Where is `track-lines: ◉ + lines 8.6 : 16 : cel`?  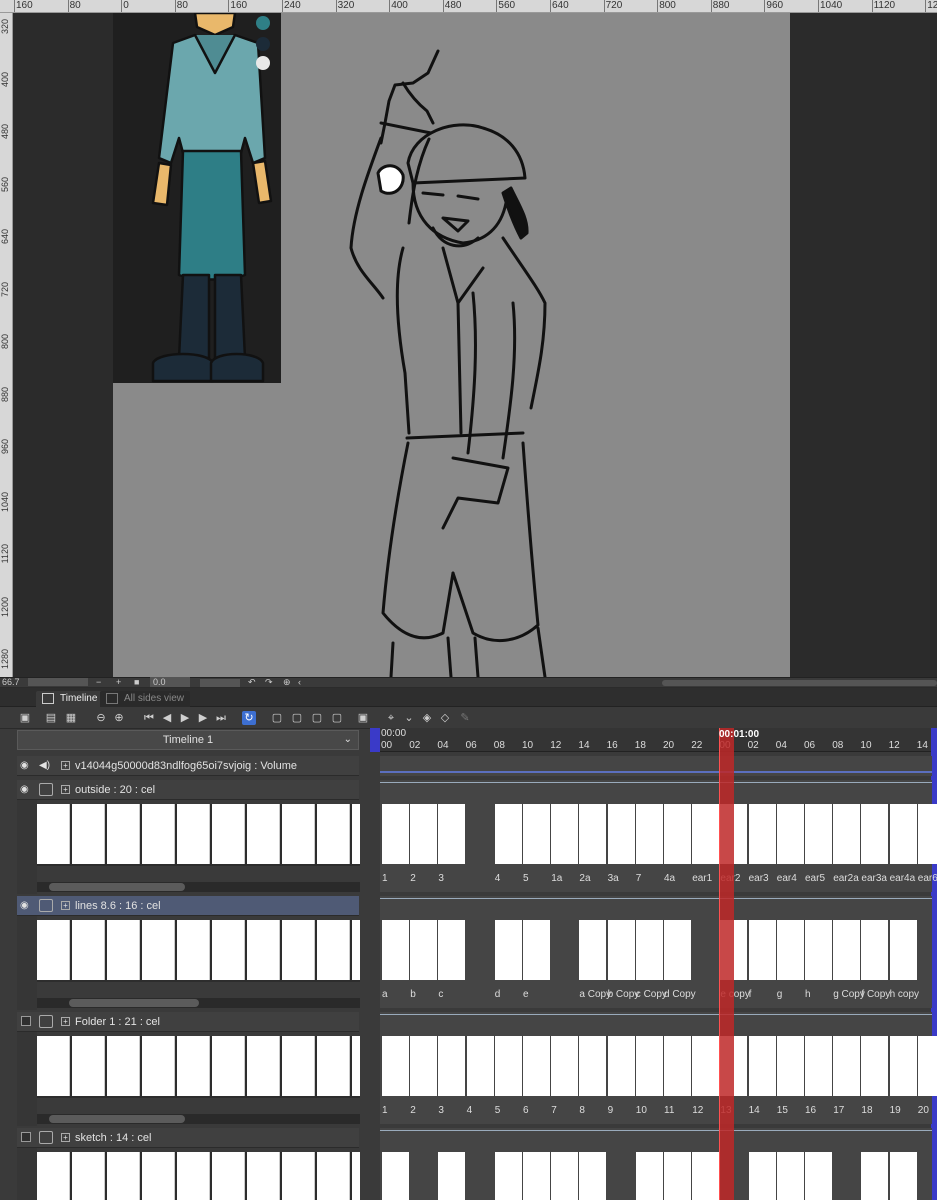 track-lines: ◉ + lines 8.6 : 16 : cel is located at coordinates (188, 906).